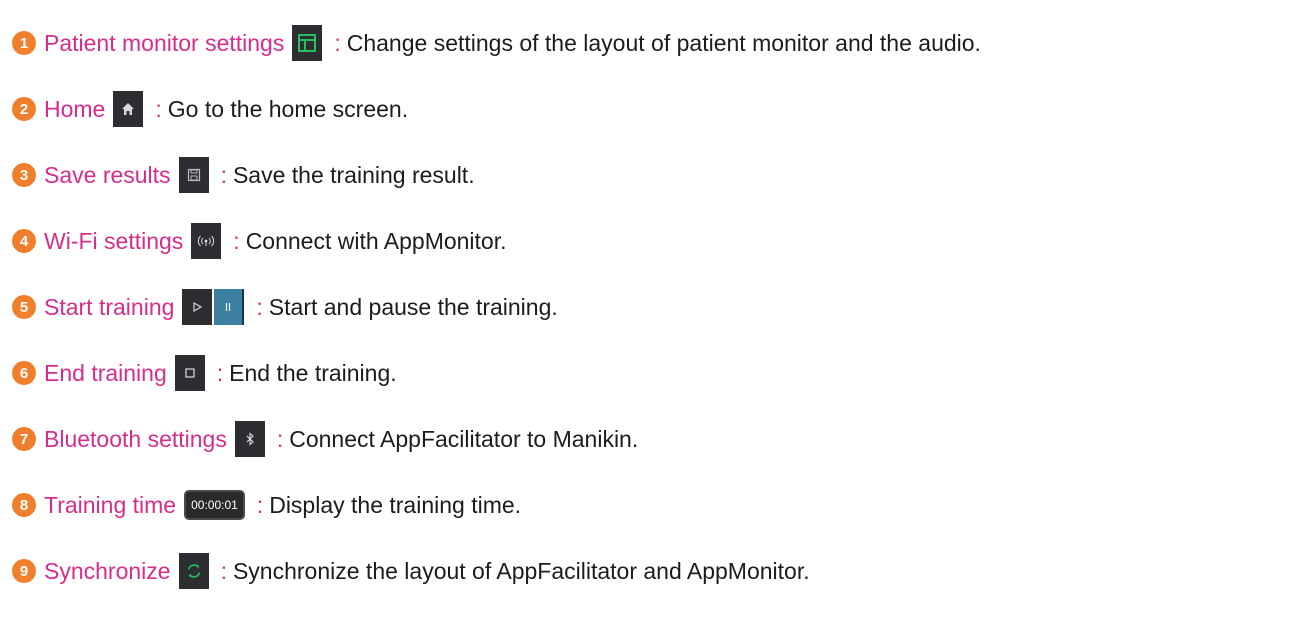 This screenshot has width=1297, height=622. Describe the element at coordinates (24, 175) in the screenshot. I see `number-badge: 3` at that location.